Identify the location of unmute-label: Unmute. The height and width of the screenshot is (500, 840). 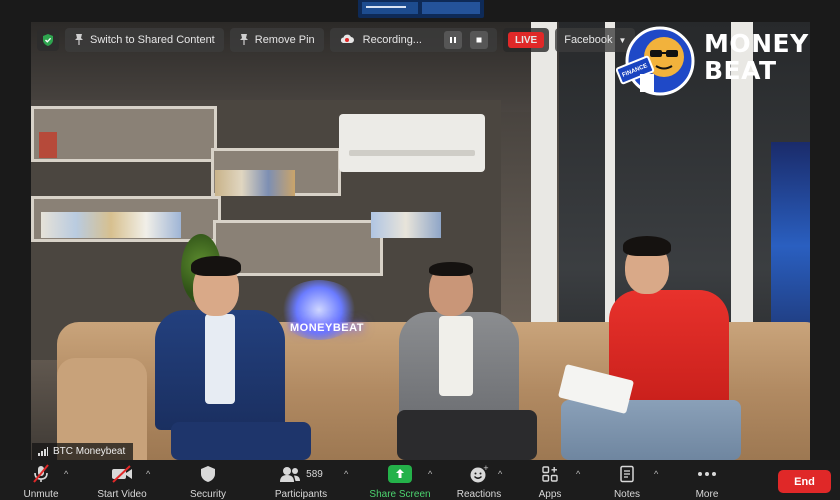
(41, 494).